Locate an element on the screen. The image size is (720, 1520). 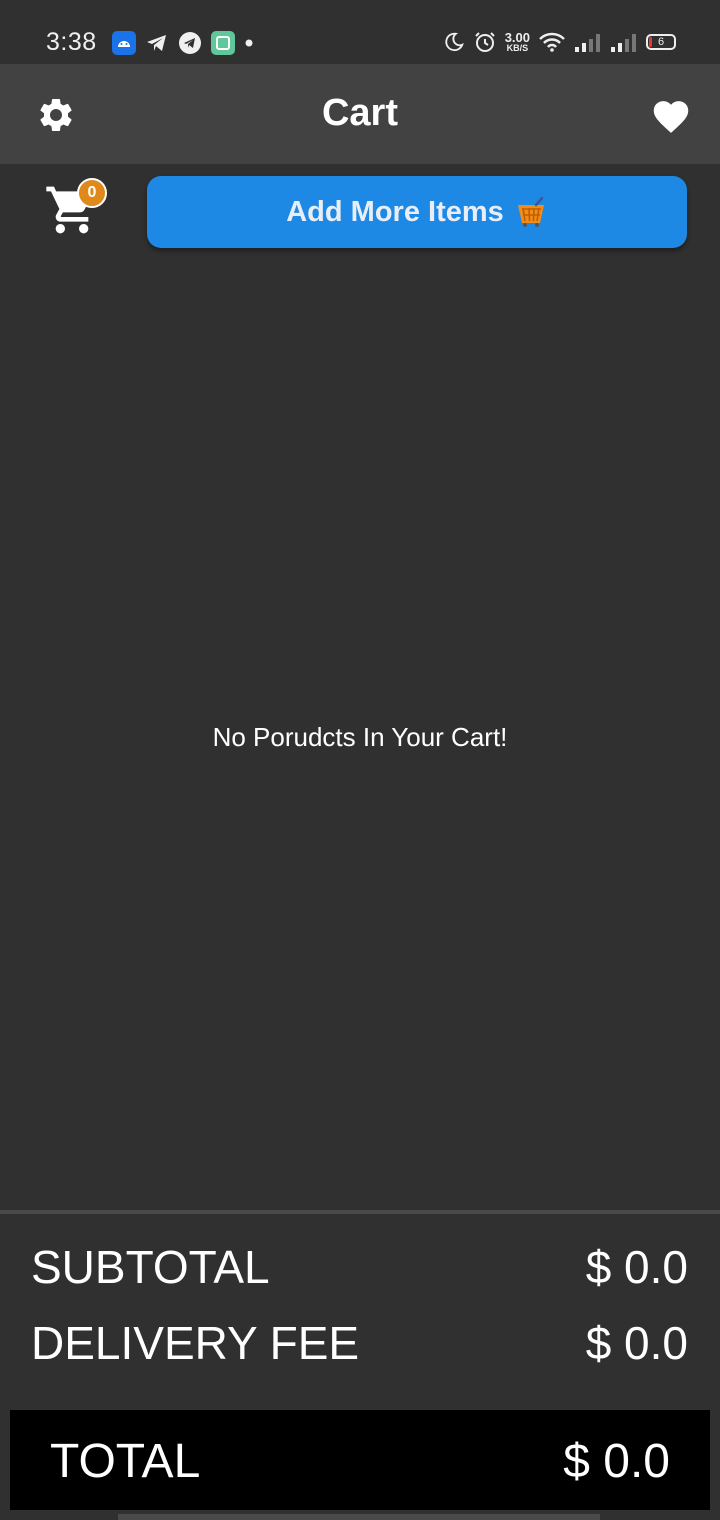
cart-count-badge: 0 is located at coordinates (92, 193).